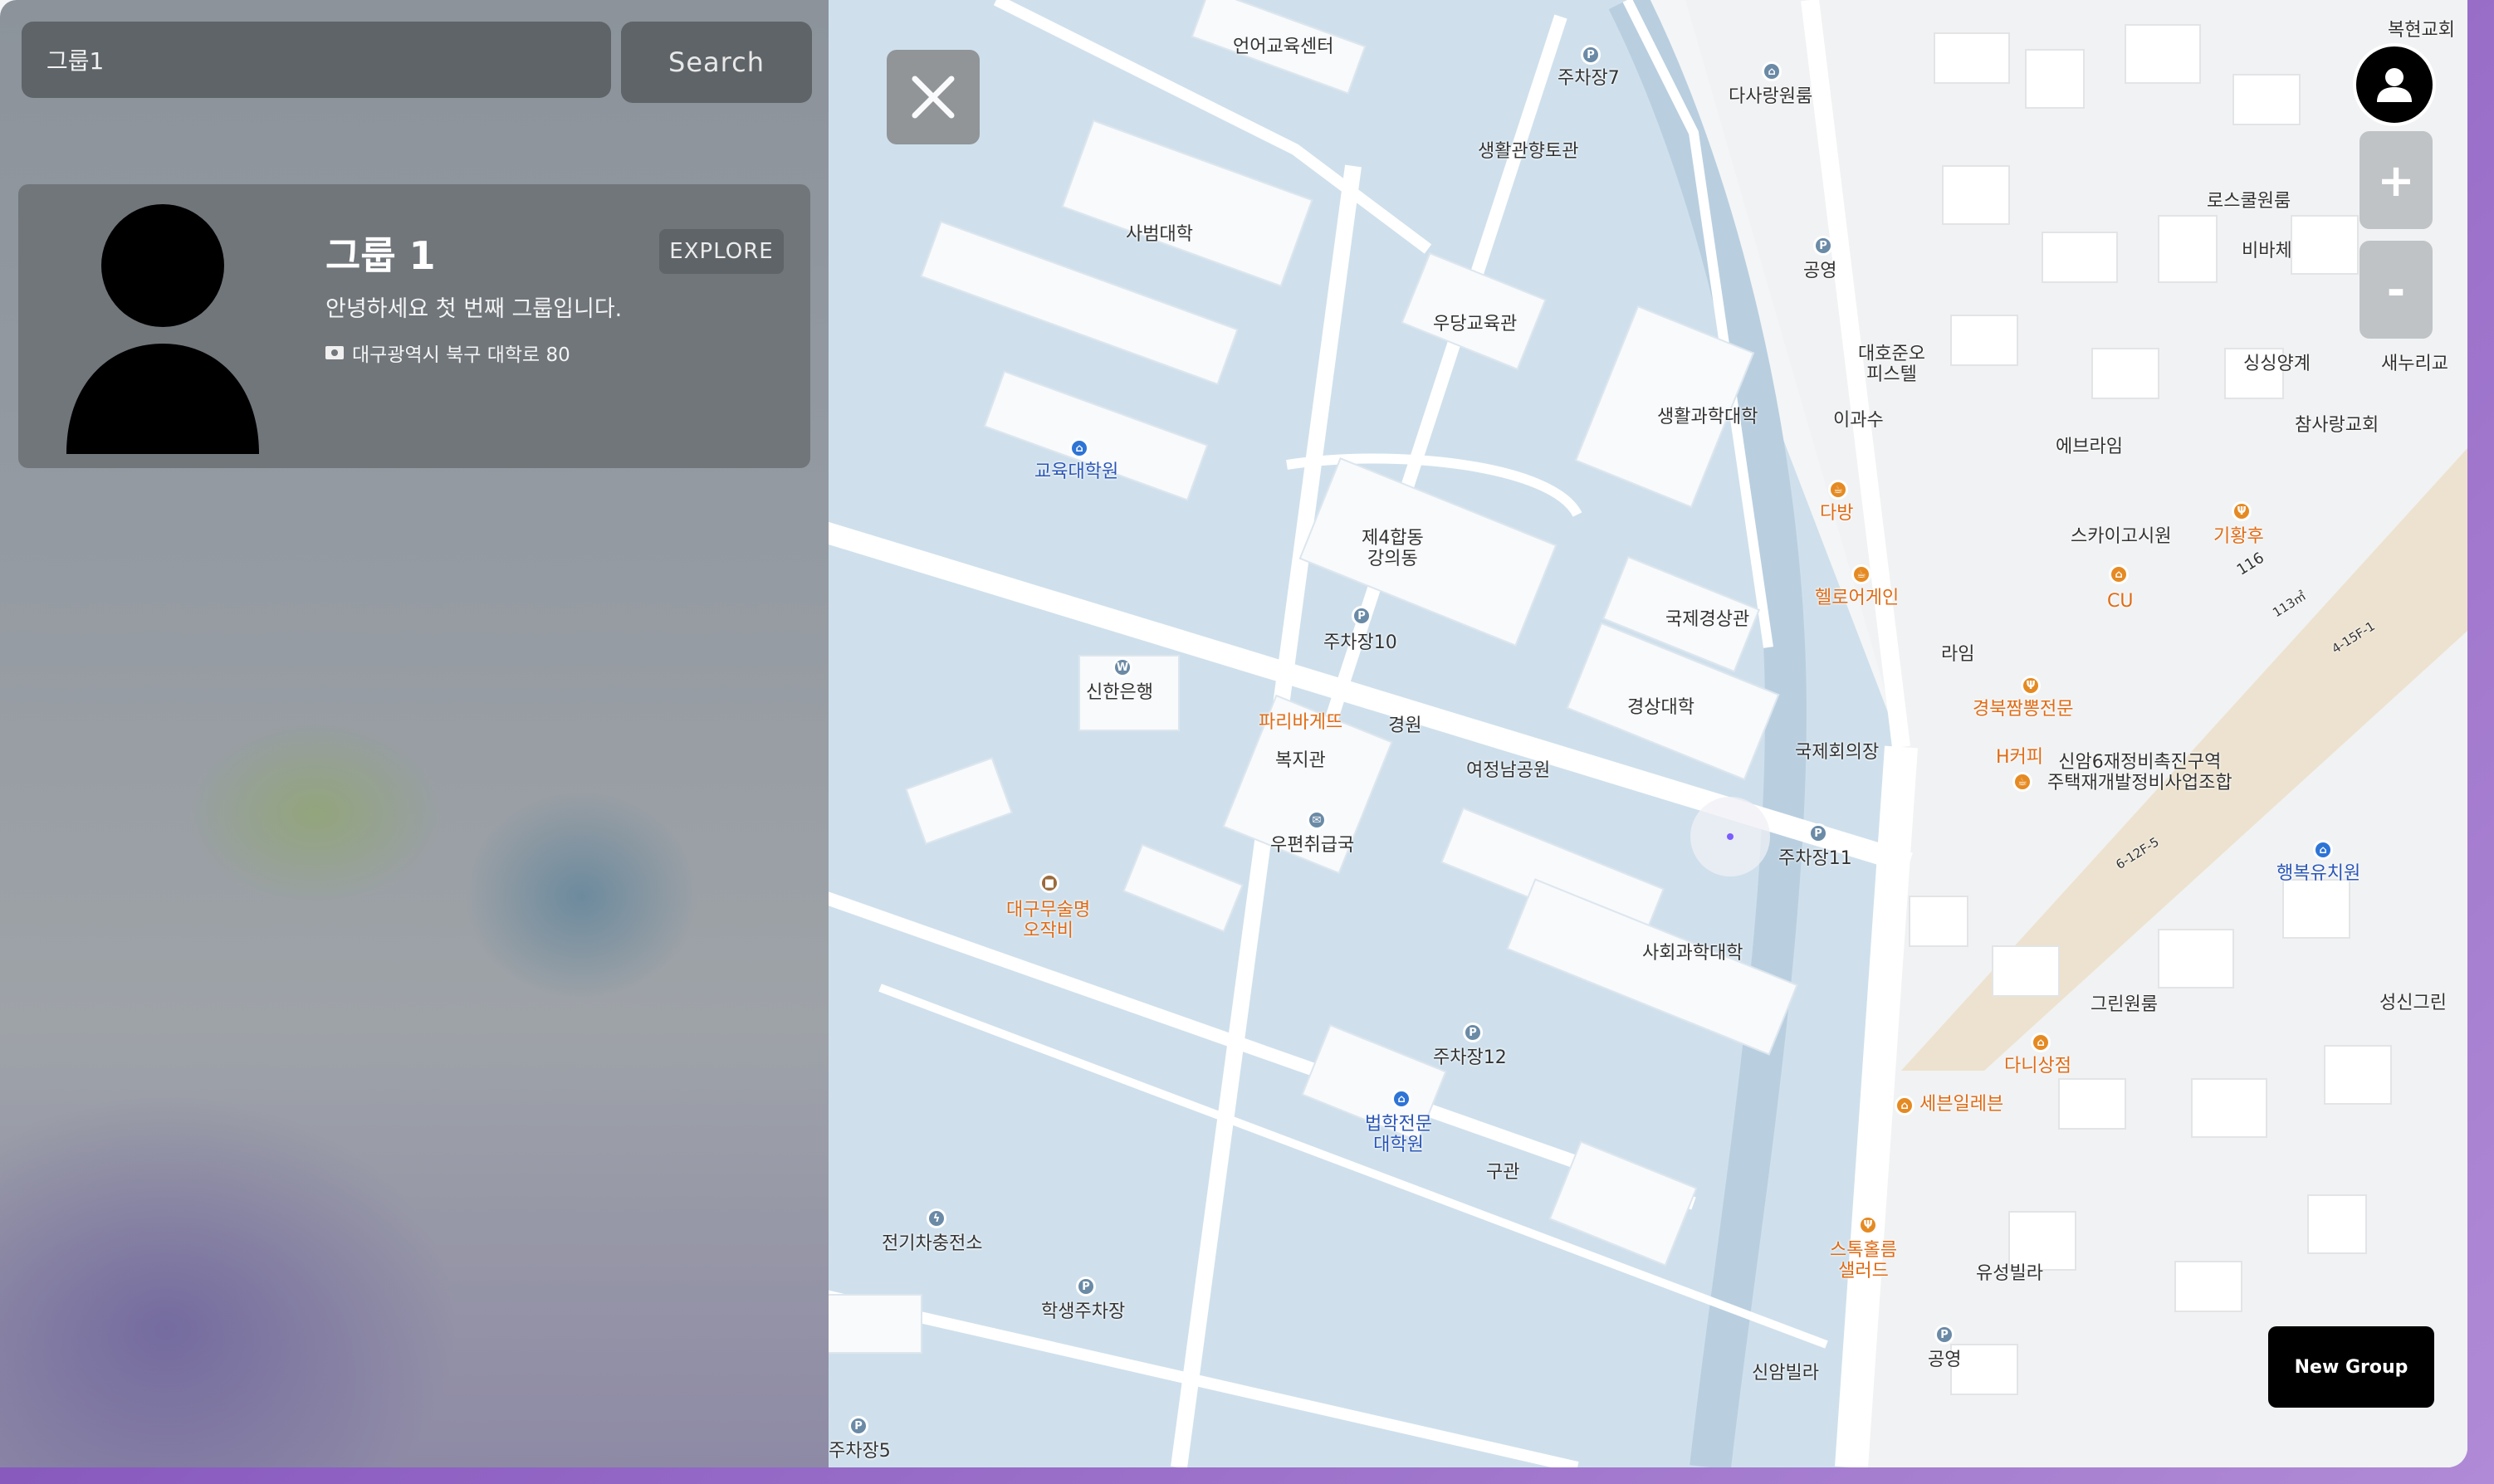 This screenshot has width=2494, height=1484. What do you see at coordinates (1119, 692) in the screenshot?
I see `map-label: 신한은행` at bounding box center [1119, 692].